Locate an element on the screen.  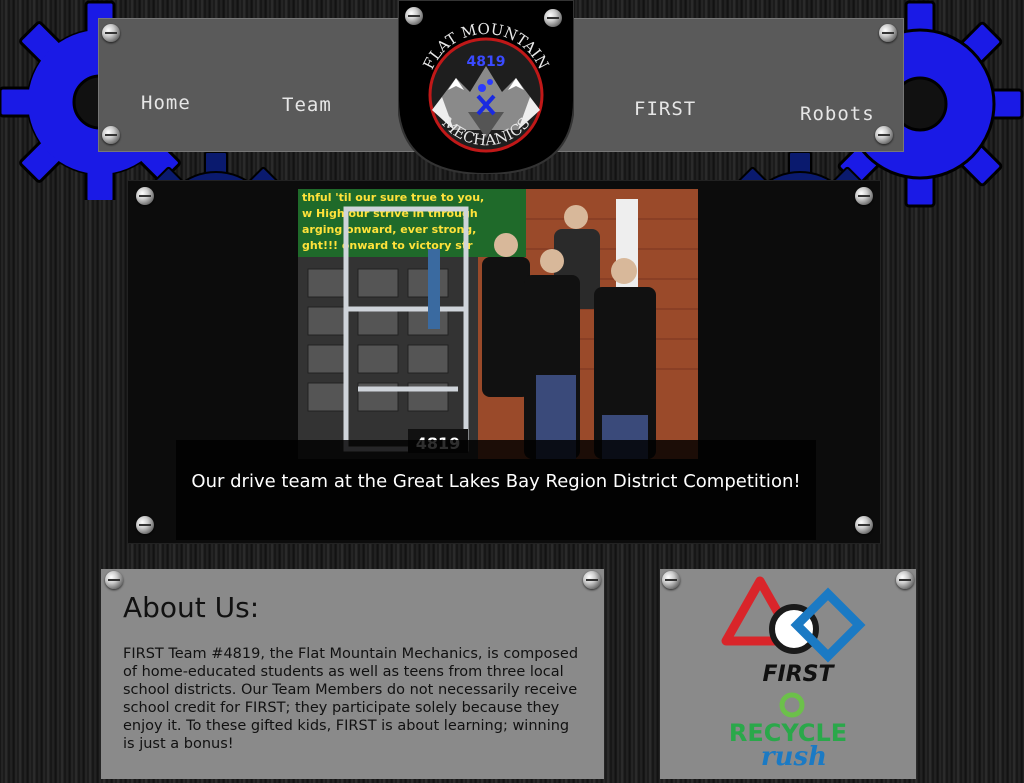
nav-first-link: FIRST is located at coordinates (665, 109).